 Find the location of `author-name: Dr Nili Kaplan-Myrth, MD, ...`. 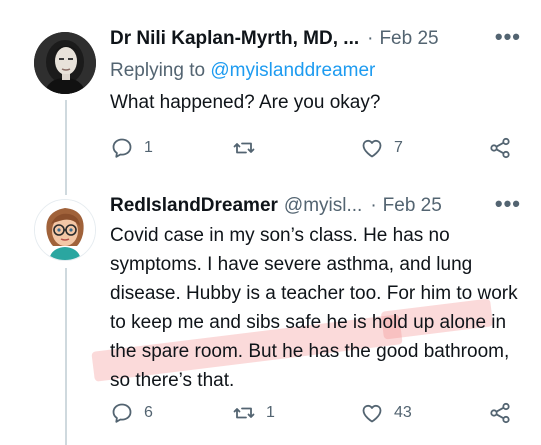

author-name: Dr Nili Kaplan-Myrth, MD, ... is located at coordinates (234, 39).